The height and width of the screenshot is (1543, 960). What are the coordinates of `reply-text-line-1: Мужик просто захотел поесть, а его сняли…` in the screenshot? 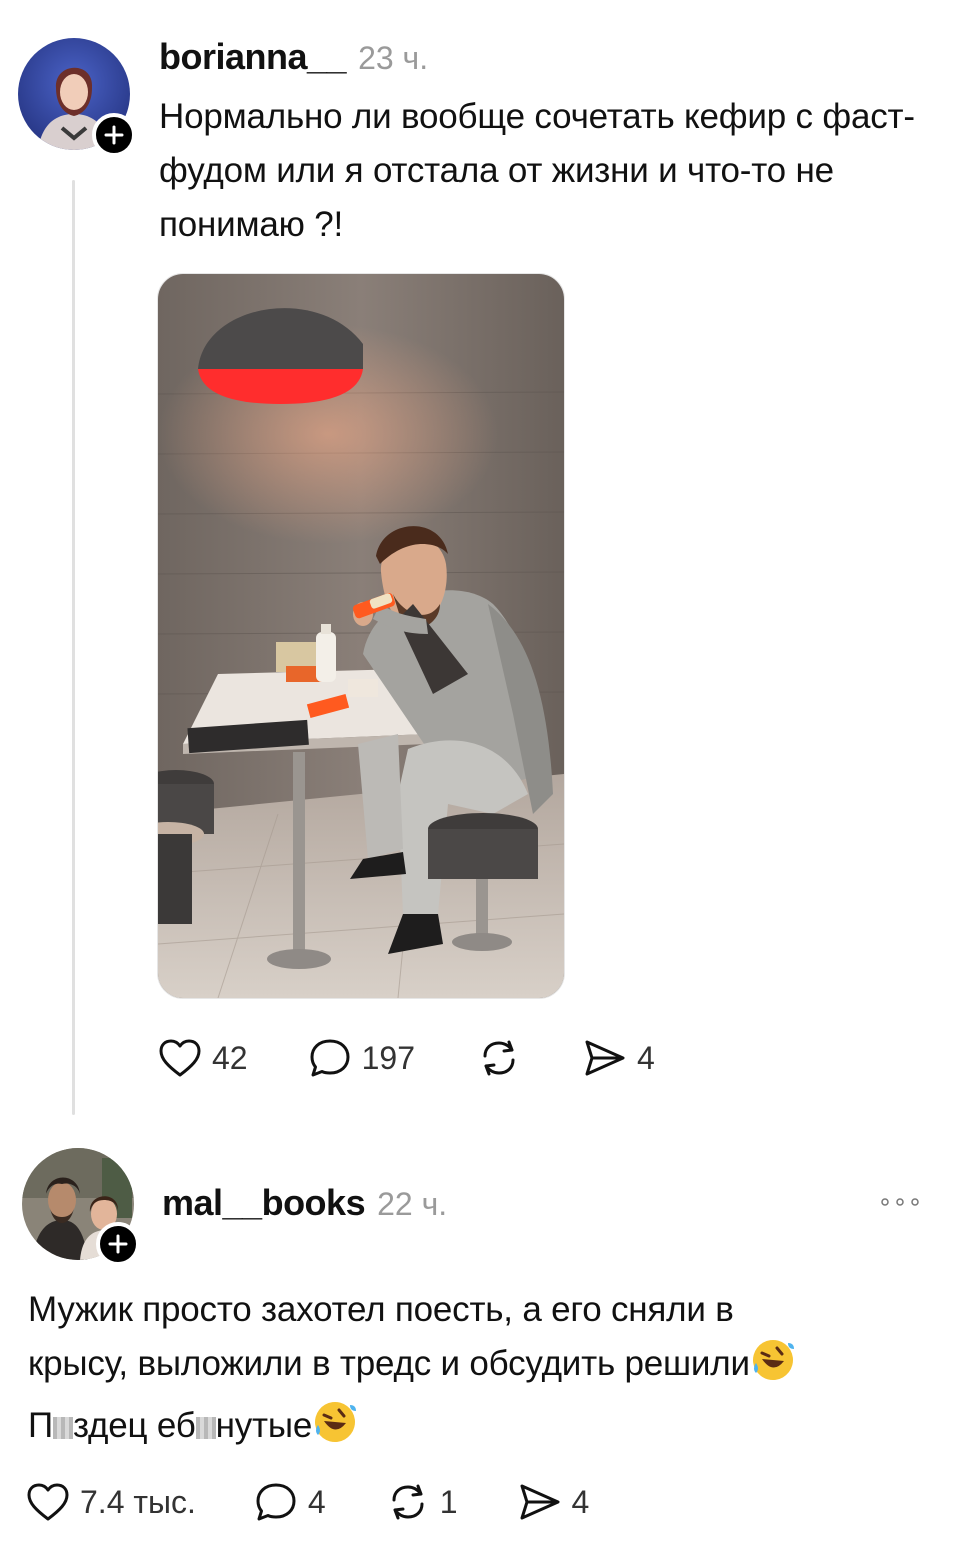 It's located at (381, 1309).